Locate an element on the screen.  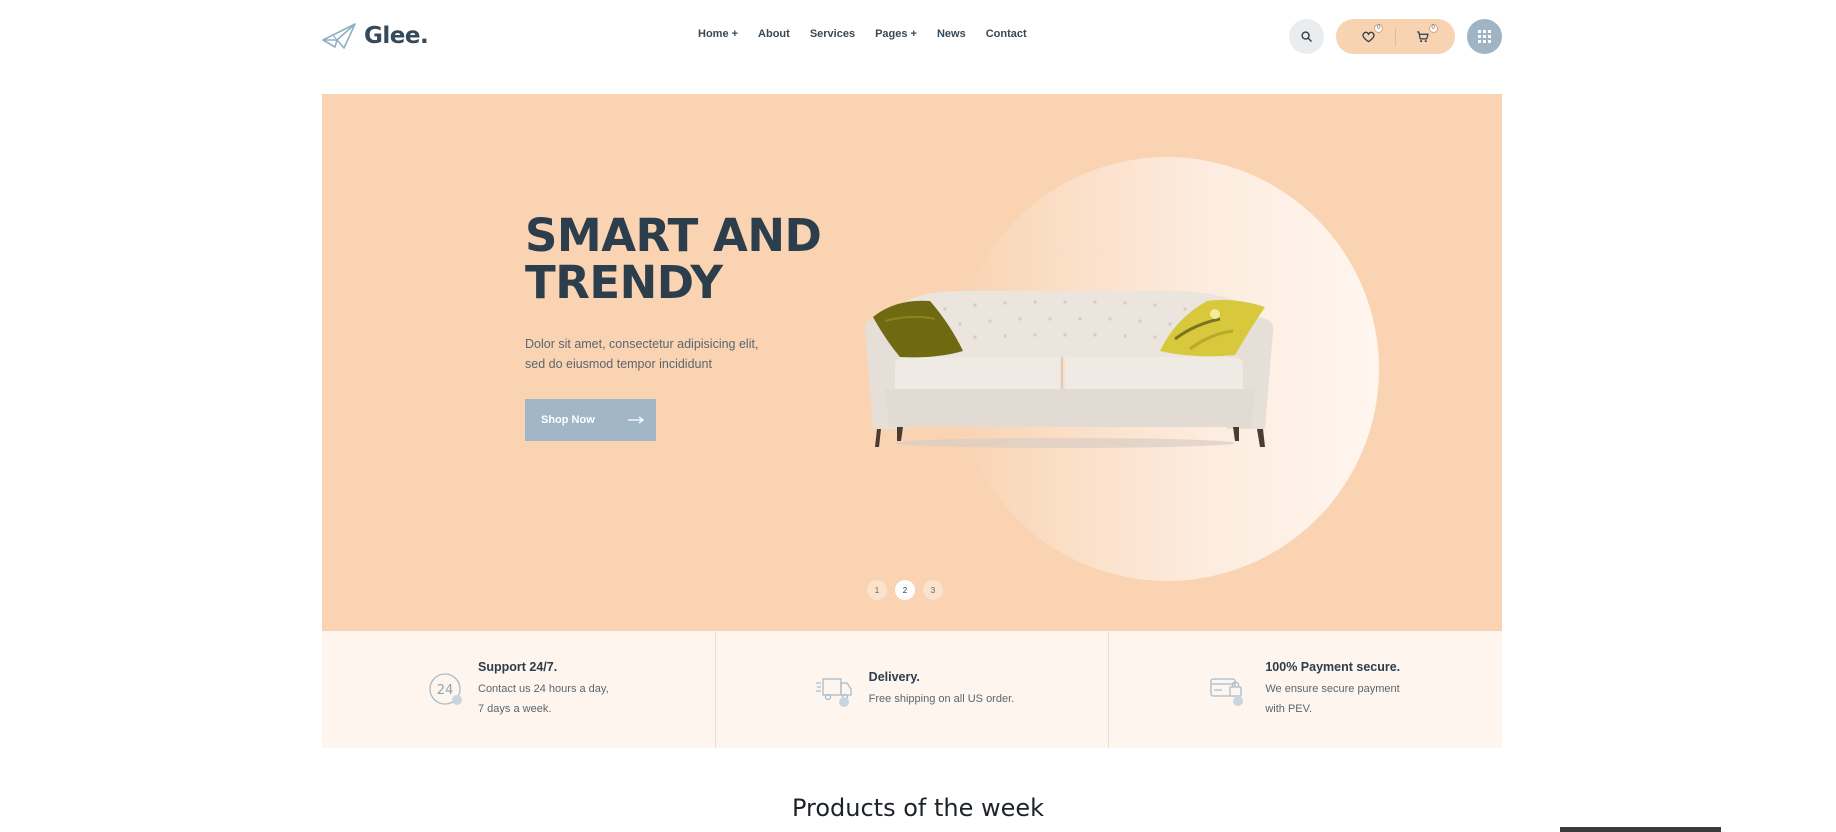
feature-text-payment-2: with PEV. is located at coordinates (1289, 709).